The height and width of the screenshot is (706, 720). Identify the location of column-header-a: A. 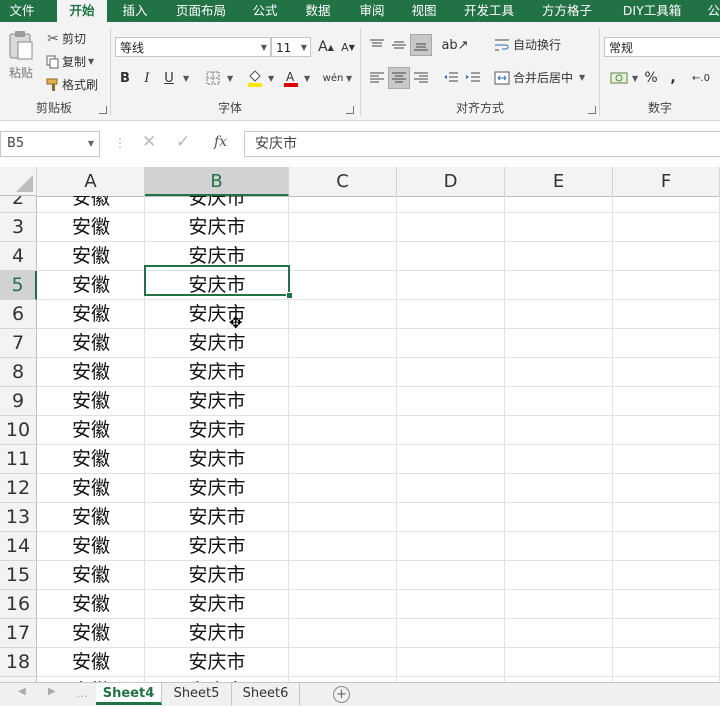
(91, 181).